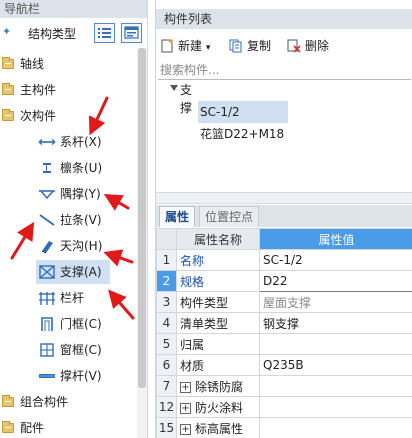  I want to click on nav-item-railing: 栏杆, so click(73, 298).